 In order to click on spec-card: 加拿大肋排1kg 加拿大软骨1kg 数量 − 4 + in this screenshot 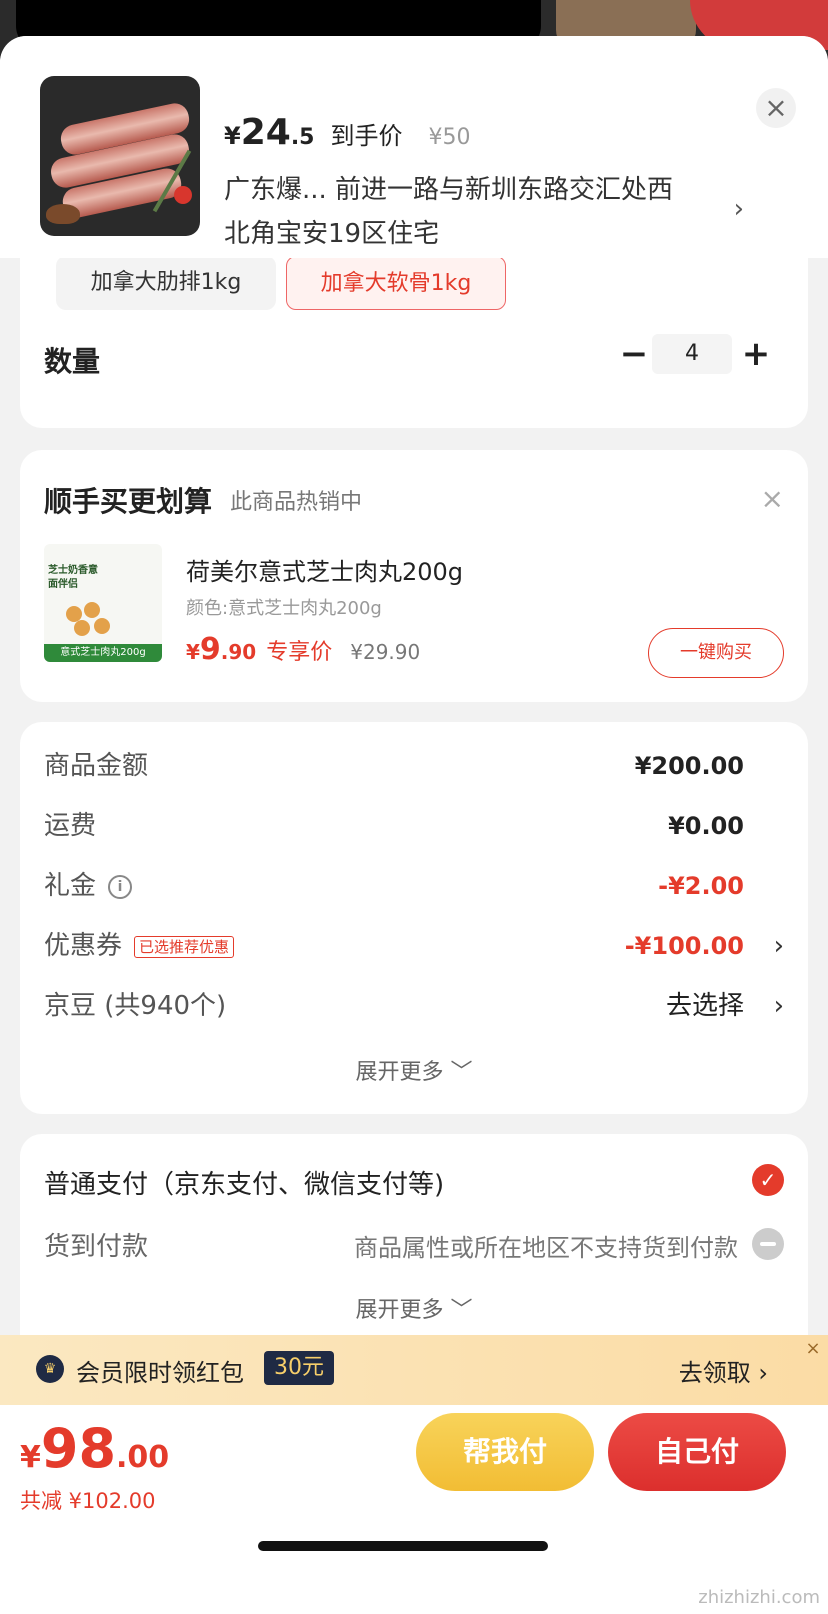, I will do `click(414, 332)`.